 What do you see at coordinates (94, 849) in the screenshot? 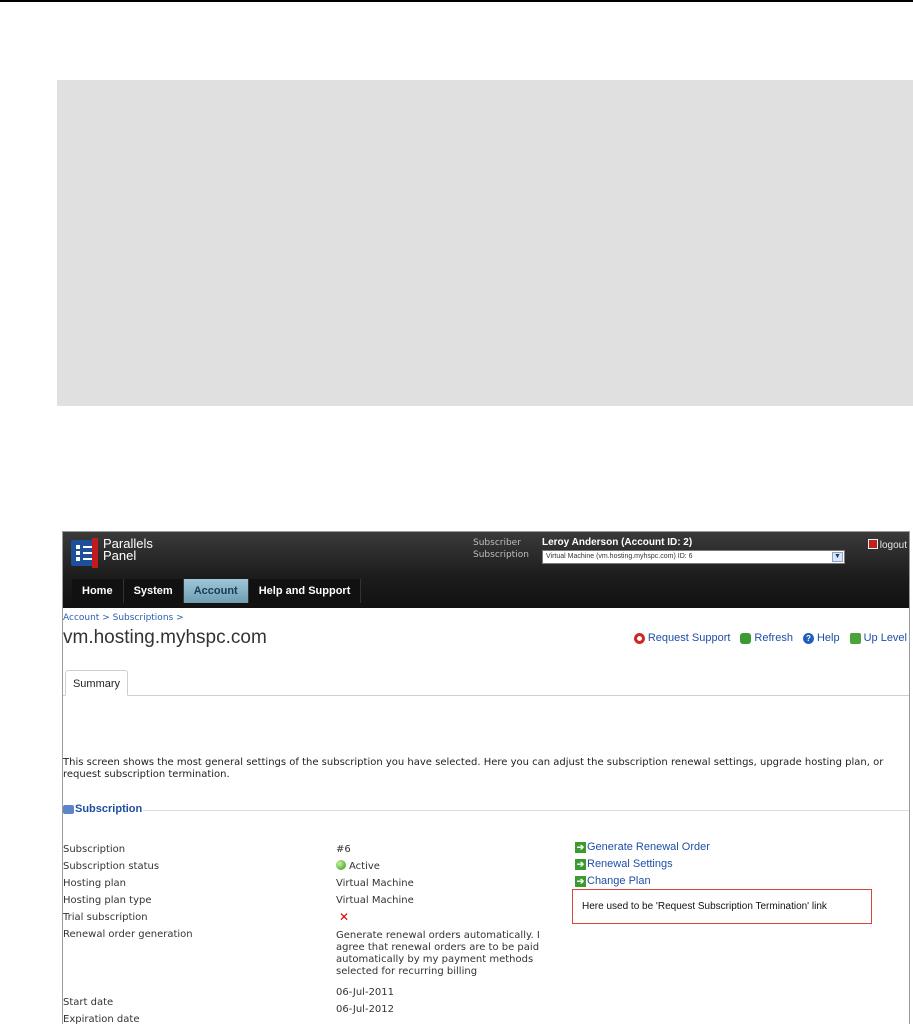
I see `label-subscription: Subscription` at bounding box center [94, 849].